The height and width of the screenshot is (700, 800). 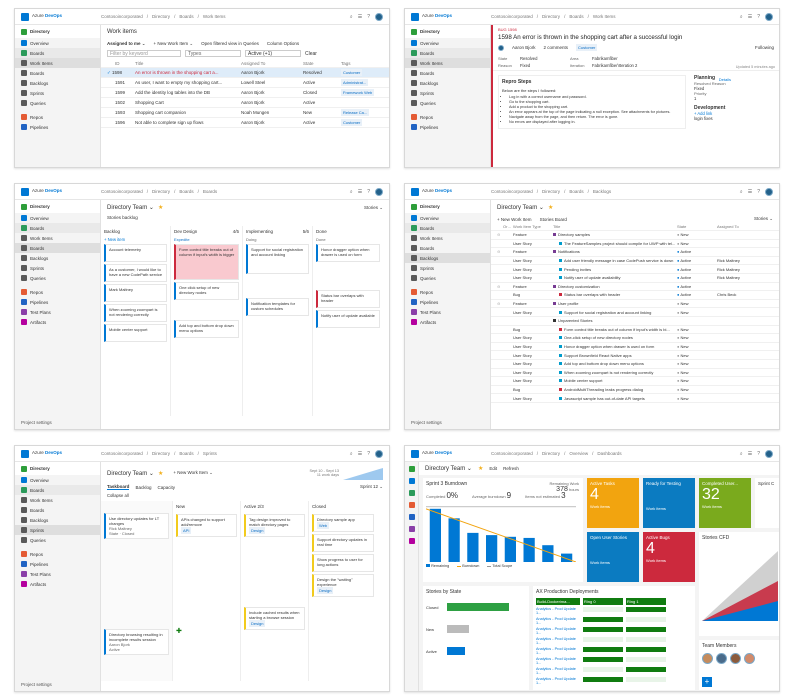 What do you see at coordinates (635, 304) in the screenshot?
I see `backlog-row: ⊖ Feature User profile ● New` at bounding box center [635, 304].